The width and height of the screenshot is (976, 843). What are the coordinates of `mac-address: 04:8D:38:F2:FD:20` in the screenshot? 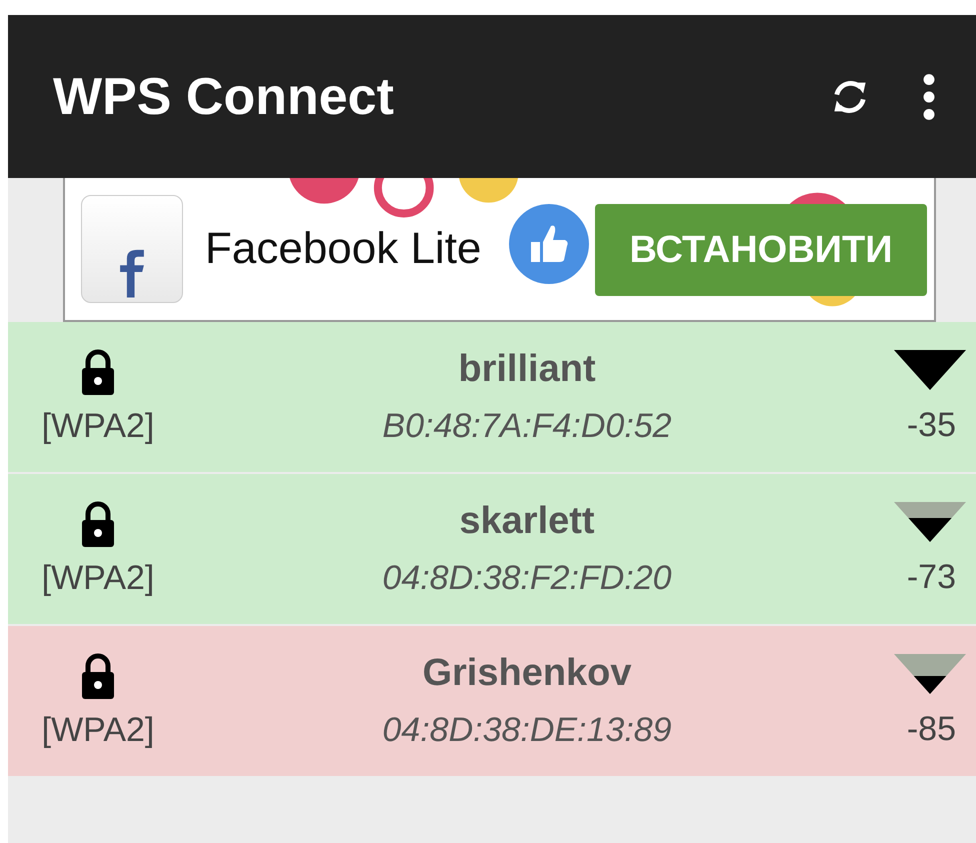 It's located at (527, 578).